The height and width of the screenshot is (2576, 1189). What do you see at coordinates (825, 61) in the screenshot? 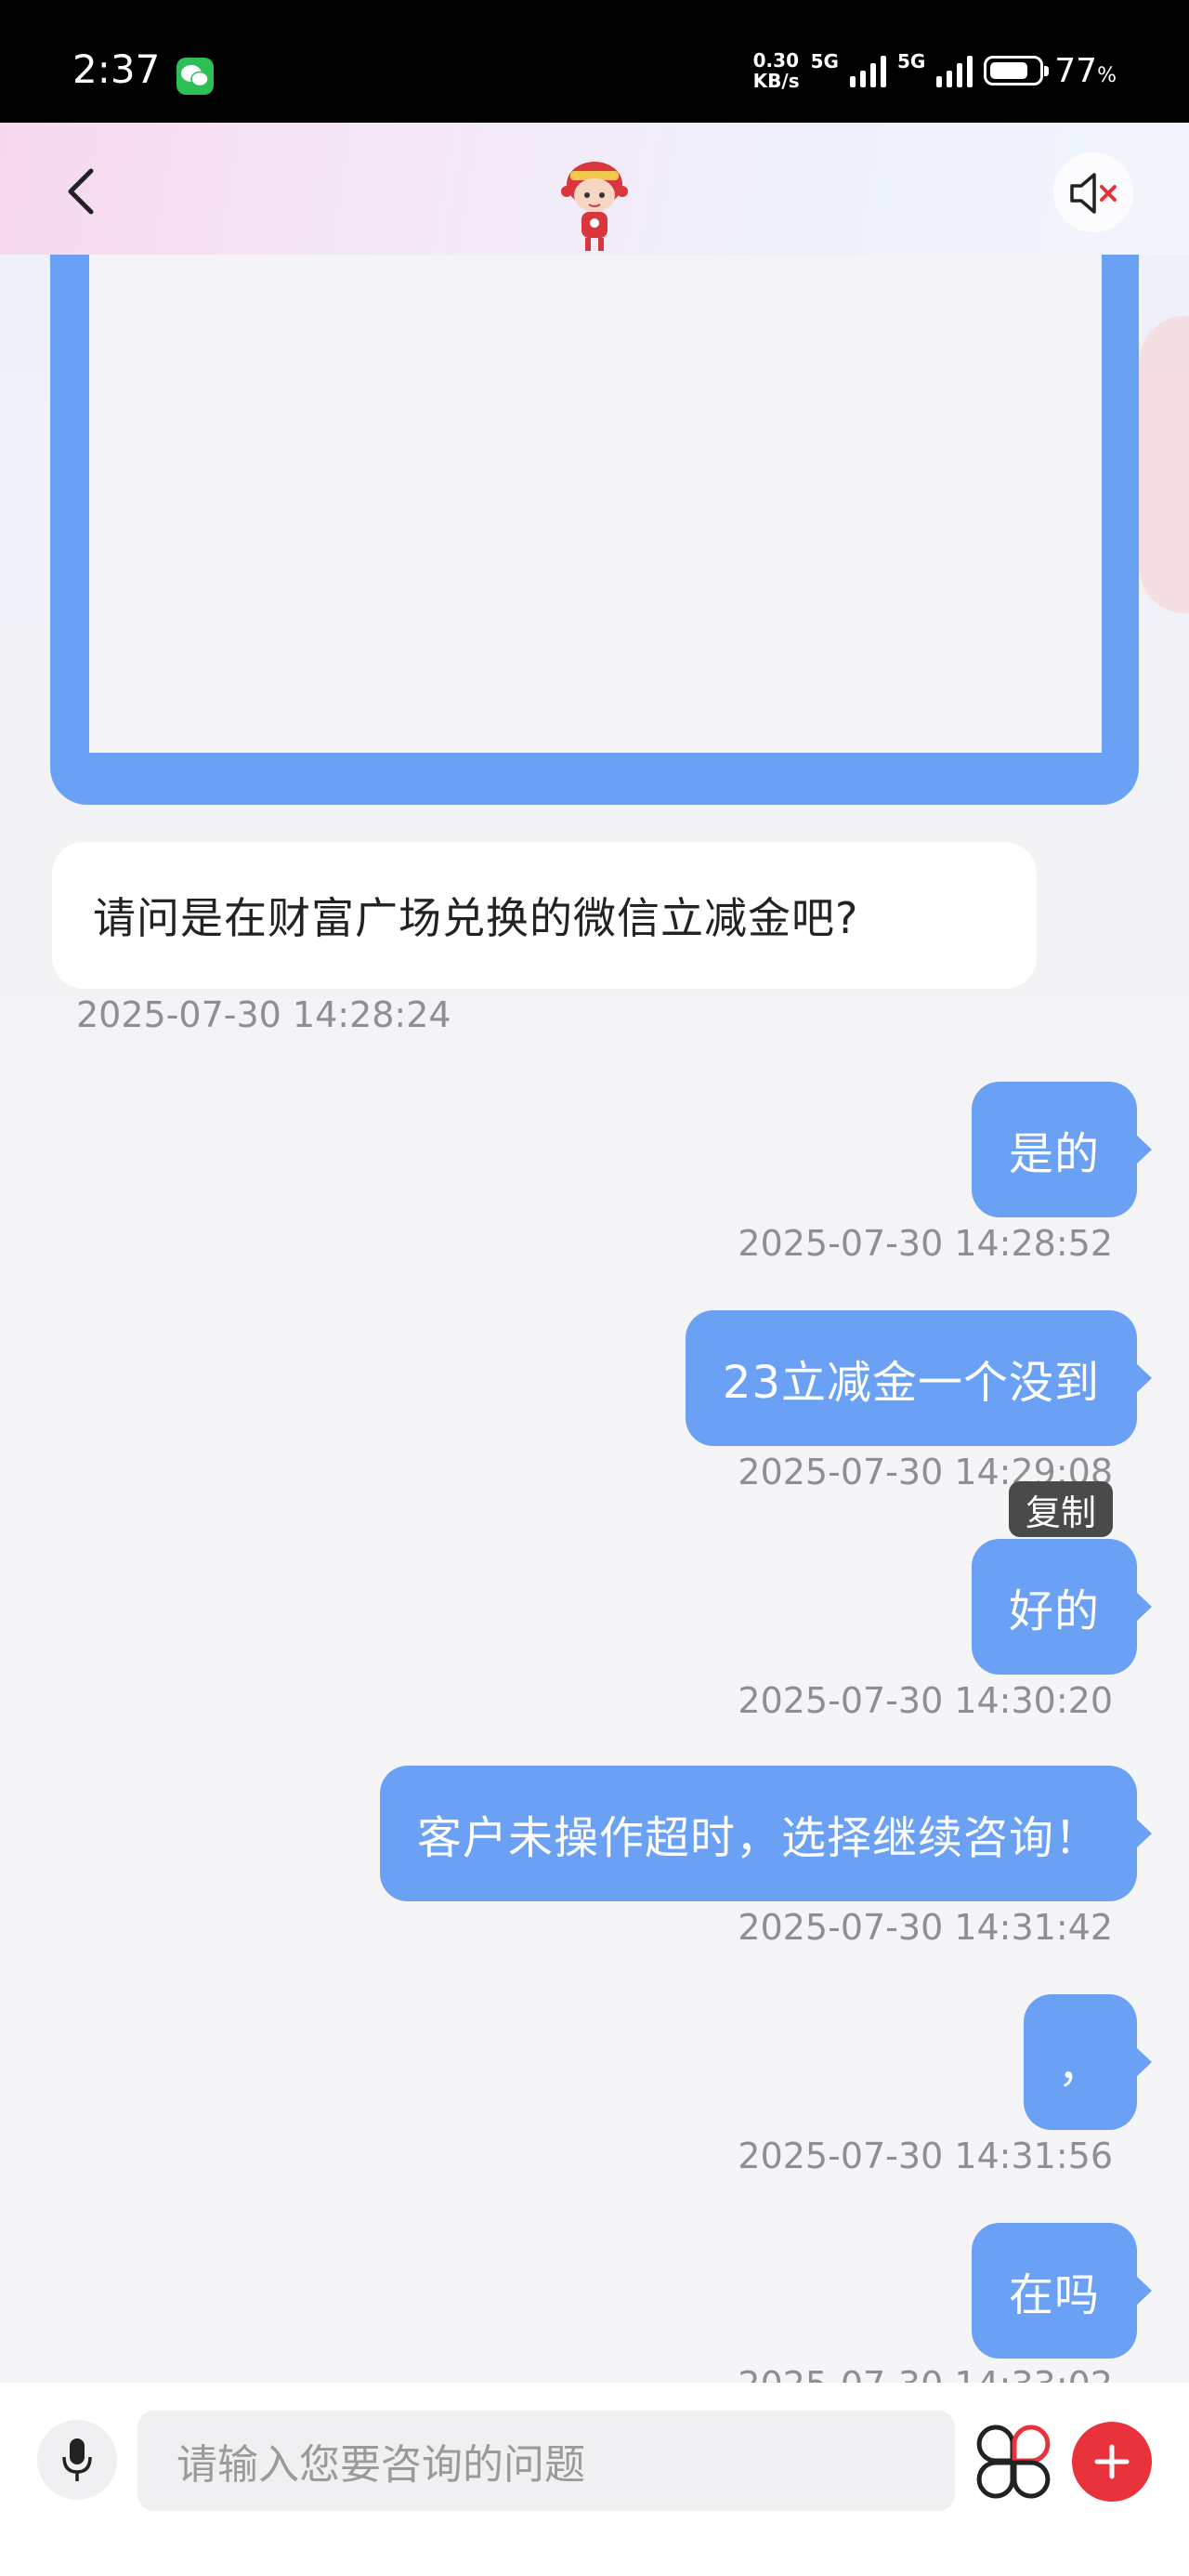
I see `sim1-5g-label: 5G` at bounding box center [825, 61].